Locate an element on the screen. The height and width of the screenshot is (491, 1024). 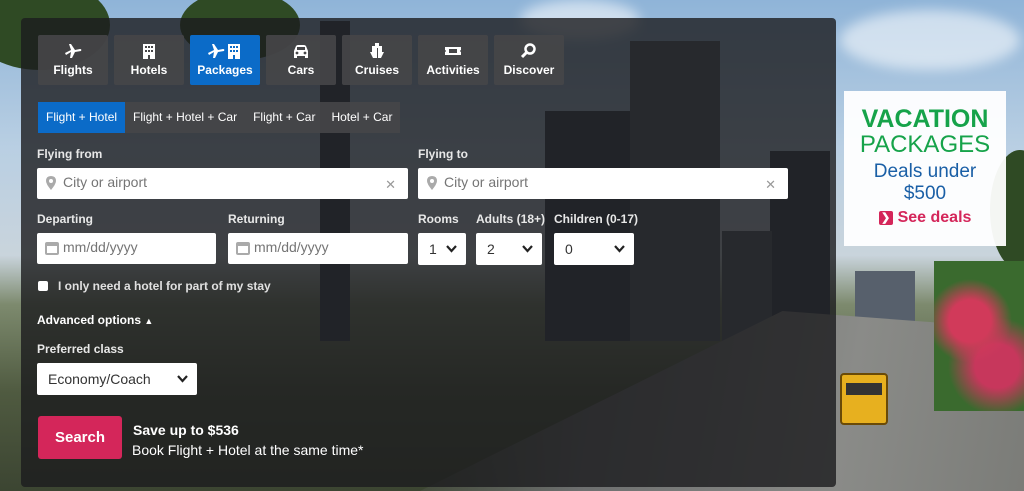
ticket-icon is located at coordinates (453, 47).